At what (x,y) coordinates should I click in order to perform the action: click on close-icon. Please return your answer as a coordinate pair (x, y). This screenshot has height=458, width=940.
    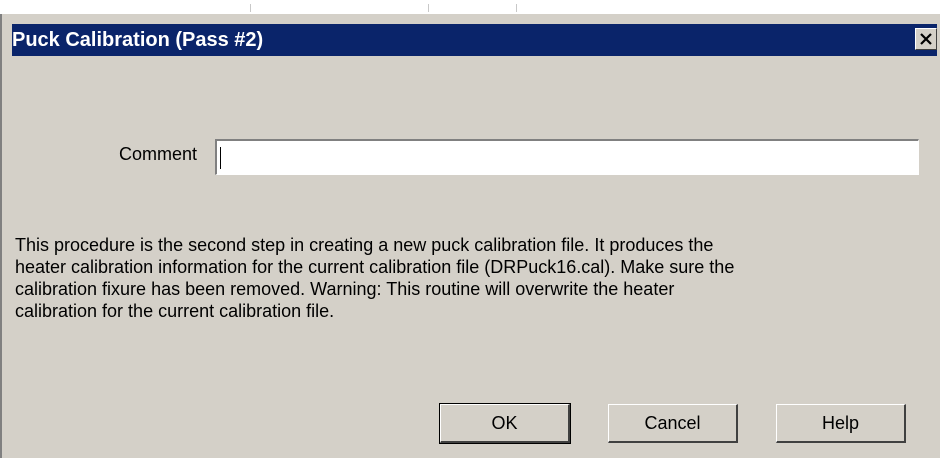
    Looking at the image, I should click on (926, 39).